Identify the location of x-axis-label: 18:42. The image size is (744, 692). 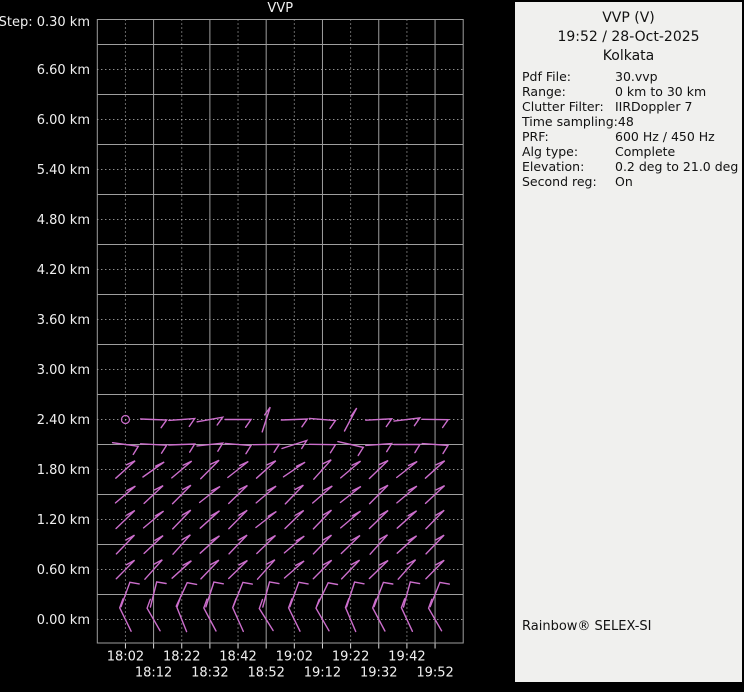
(237, 657).